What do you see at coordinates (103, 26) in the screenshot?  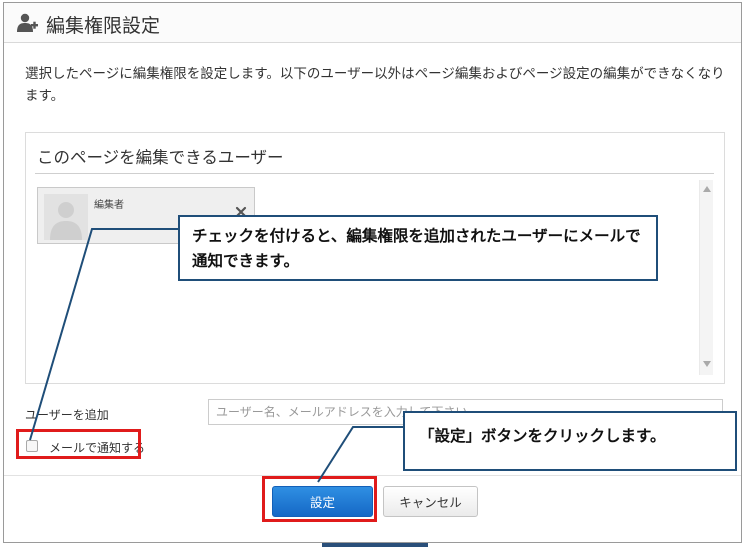 I see `dialog-title: 編集権限設定` at bounding box center [103, 26].